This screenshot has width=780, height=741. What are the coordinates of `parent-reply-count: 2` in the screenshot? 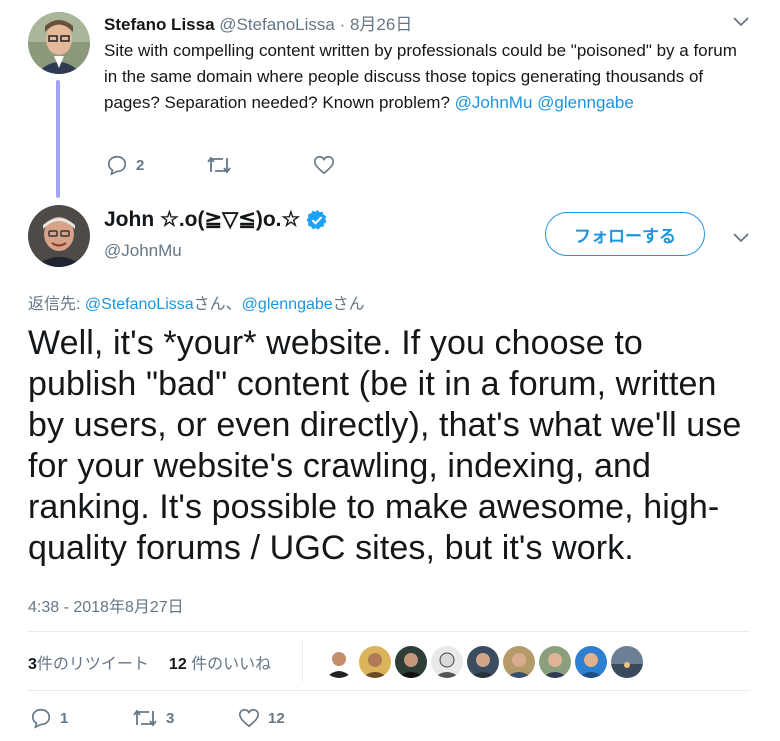 It's located at (140, 165).